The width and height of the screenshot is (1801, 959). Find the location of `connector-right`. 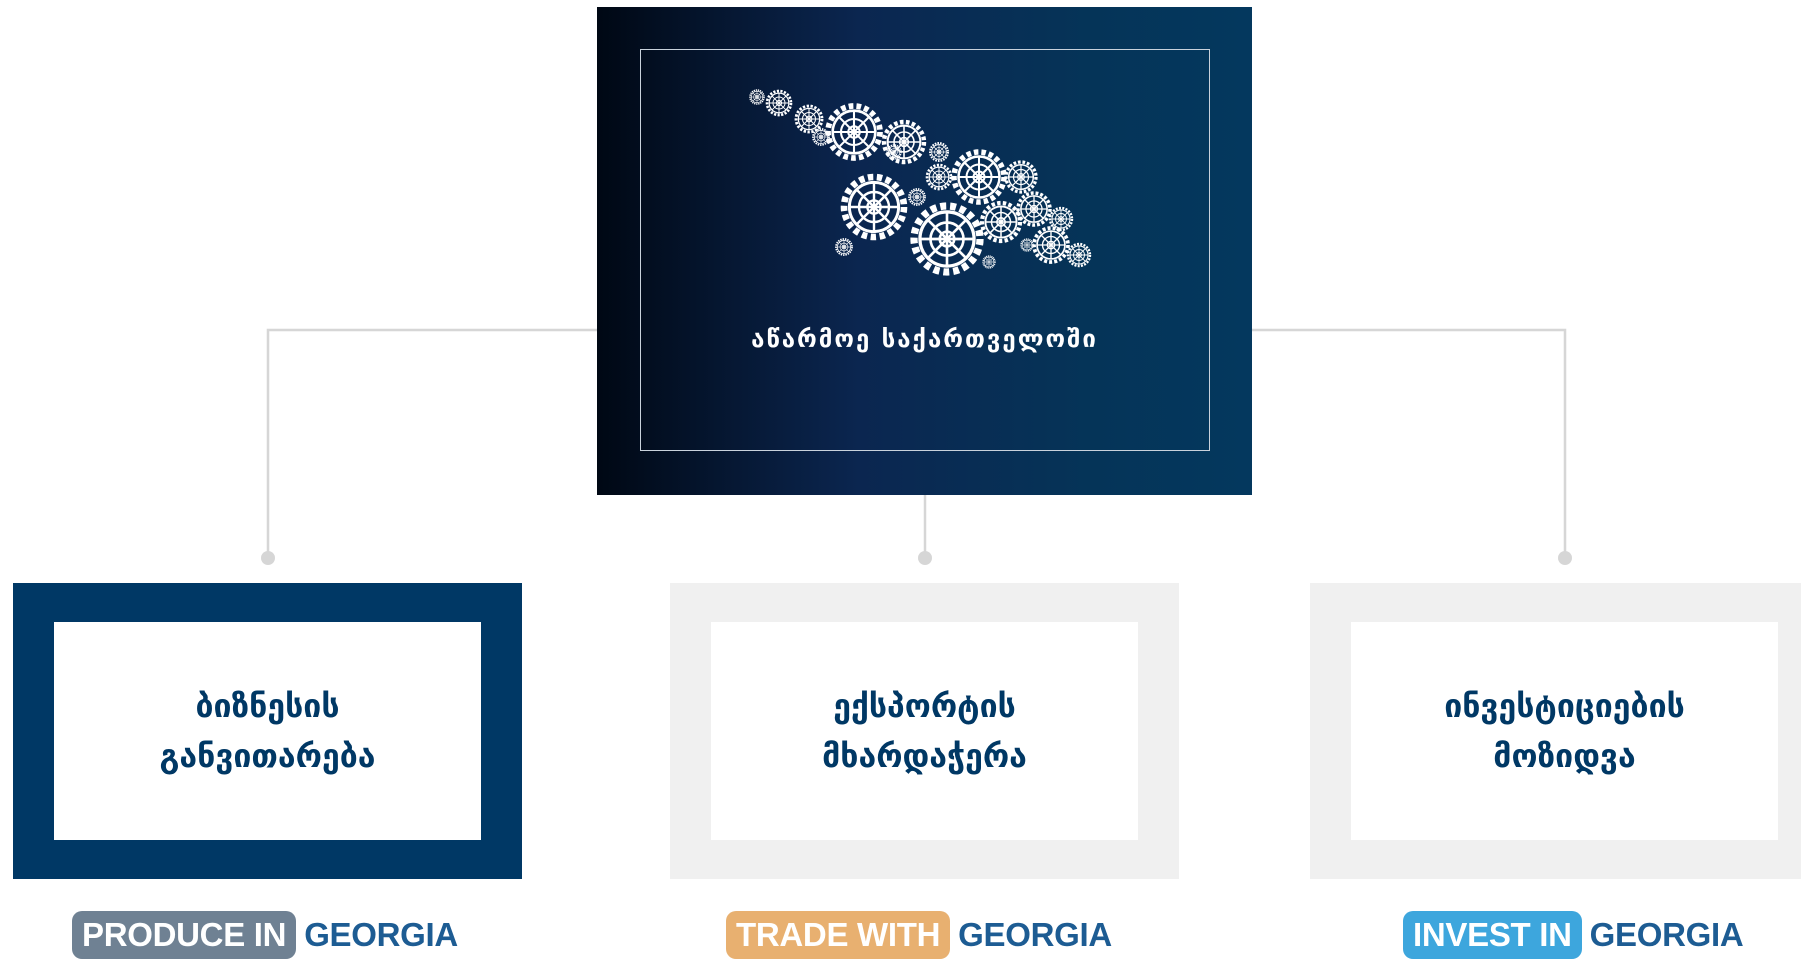

connector-right is located at coordinates (1409, 442).